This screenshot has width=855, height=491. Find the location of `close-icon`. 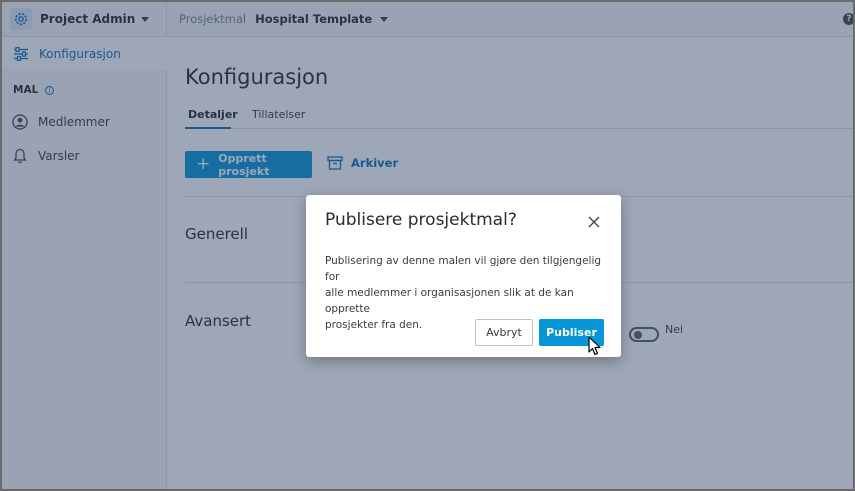

close-icon is located at coordinates (594, 222).